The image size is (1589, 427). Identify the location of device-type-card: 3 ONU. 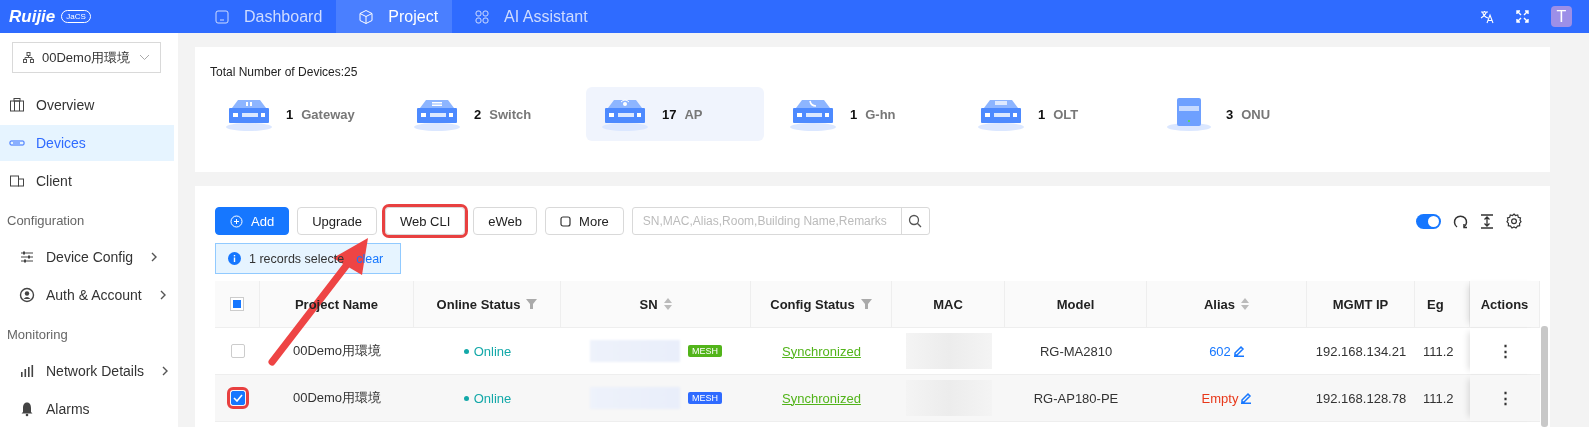
(1239, 114).